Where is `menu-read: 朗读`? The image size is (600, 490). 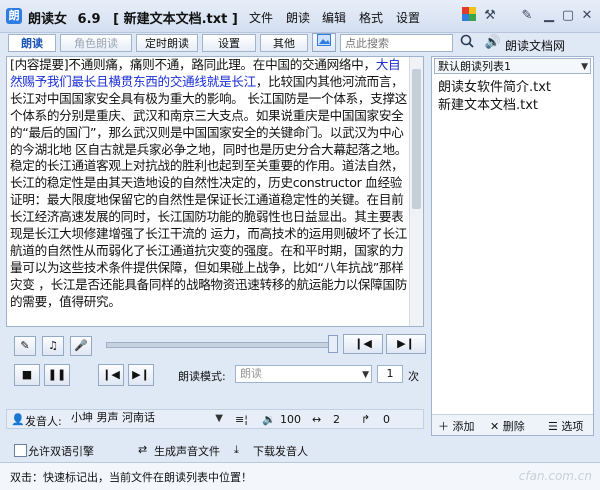 menu-read: 朗读 is located at coordinates (298, 17).